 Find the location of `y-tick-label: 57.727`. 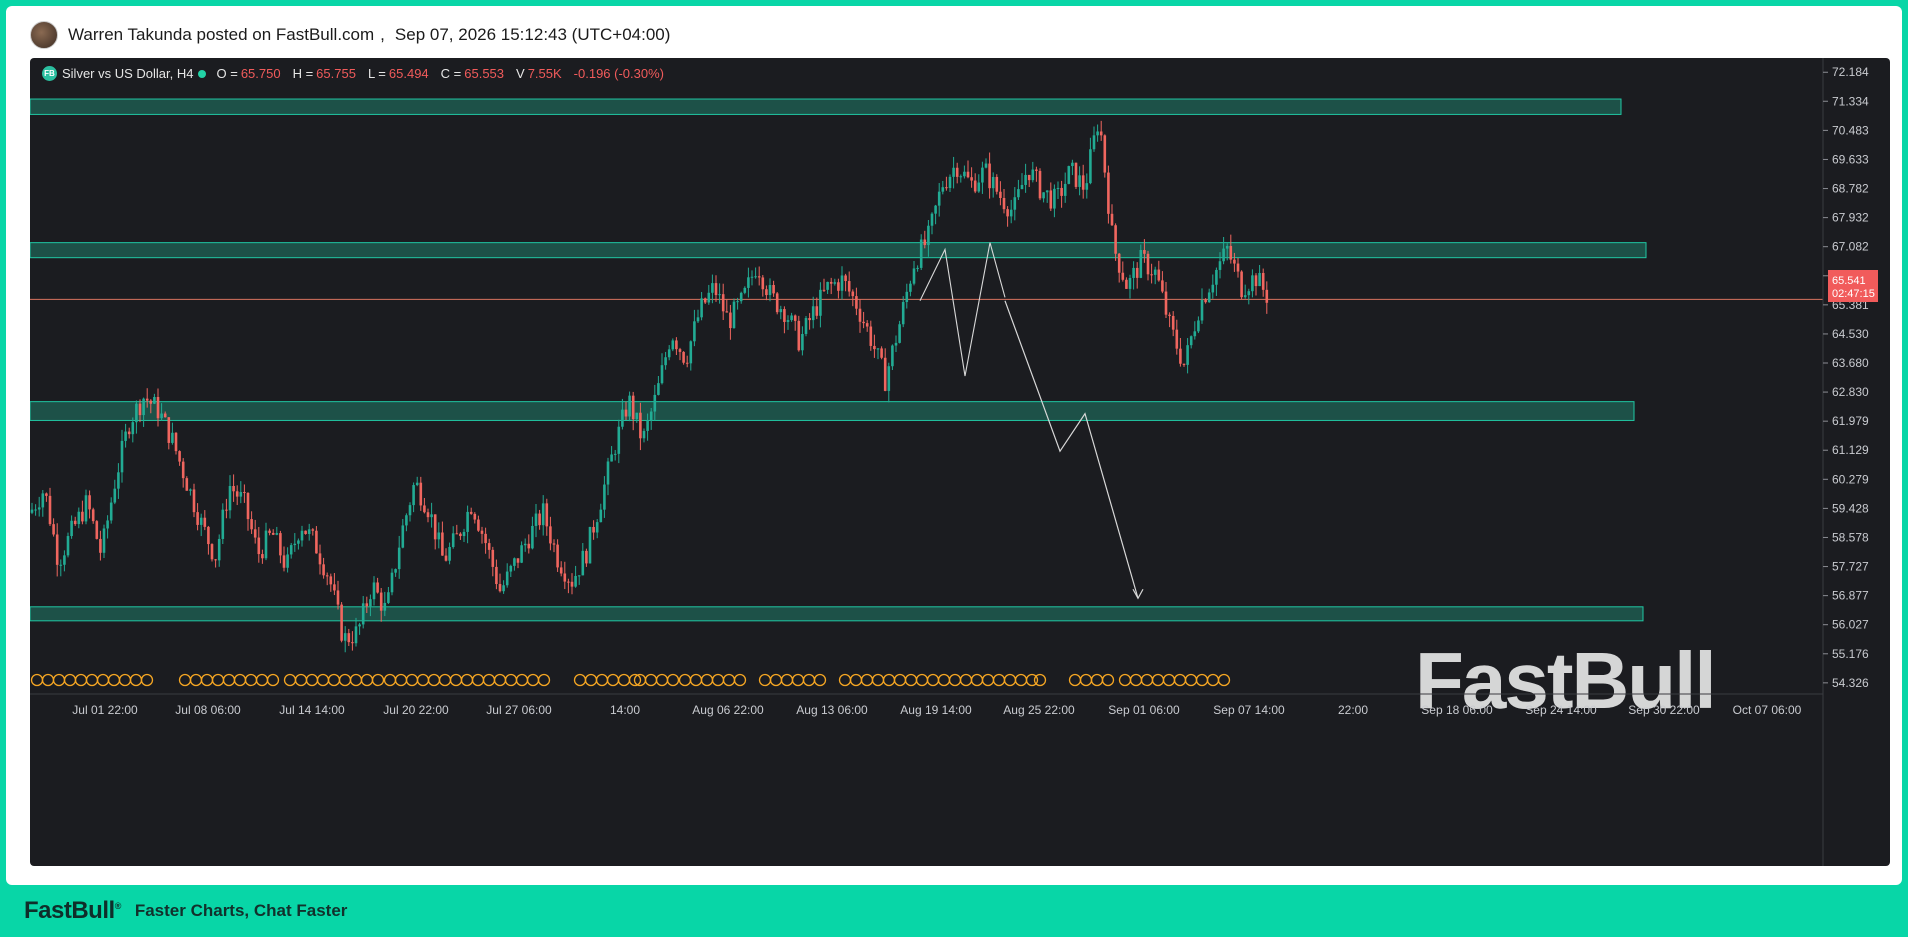

y-tick-label: 57.727 is located at coordinates (1850, 567).